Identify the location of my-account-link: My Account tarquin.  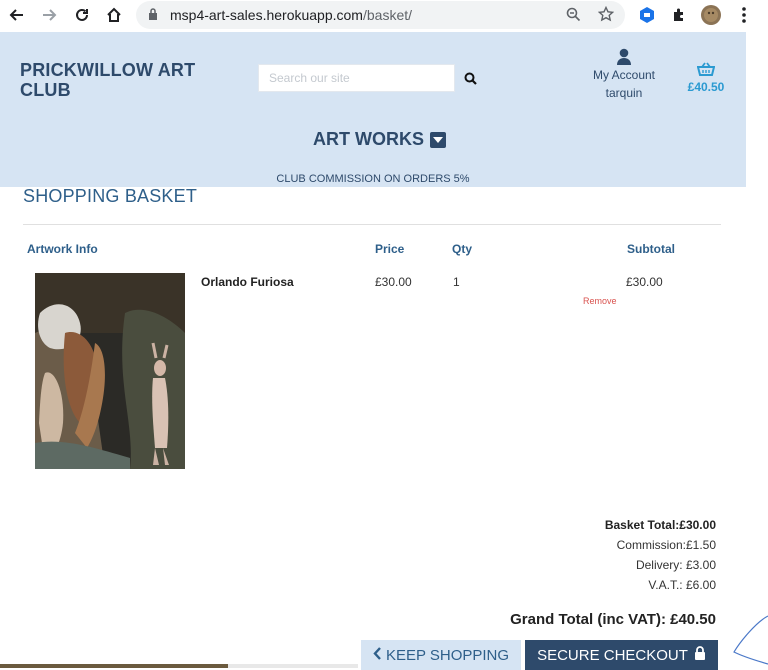
(624, 73).